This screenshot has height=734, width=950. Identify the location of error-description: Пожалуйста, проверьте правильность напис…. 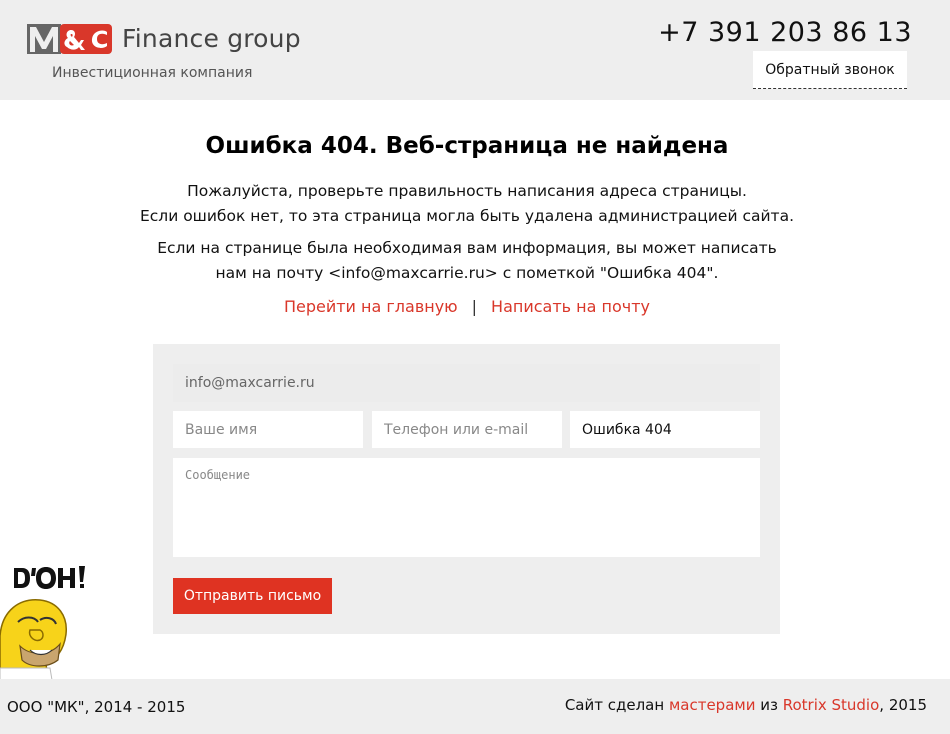
(467, 204).